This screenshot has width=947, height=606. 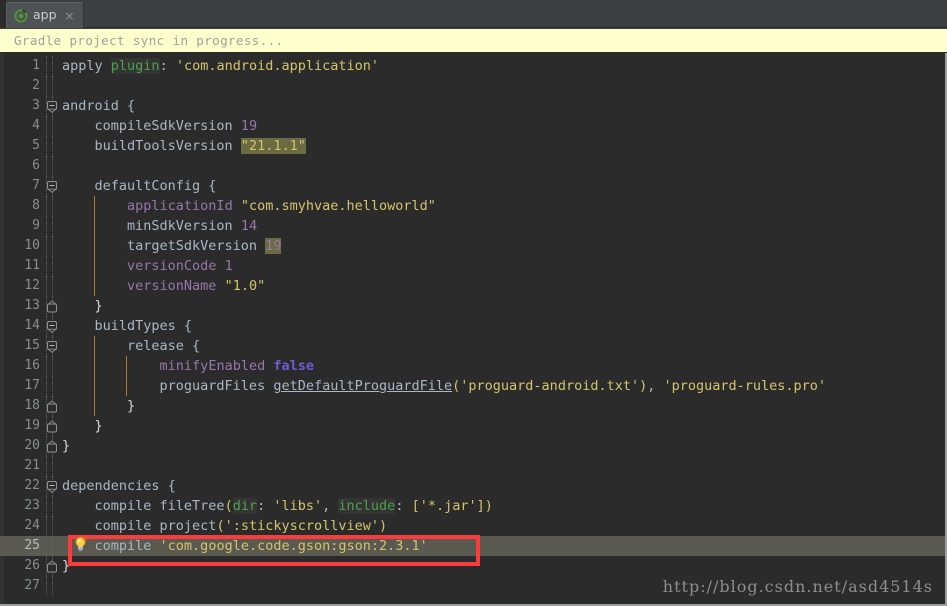 What do you see at coordinates (472, 406) in the screenshot?
I see `code-line-row: 18 }` at bounding box center [472, 406].